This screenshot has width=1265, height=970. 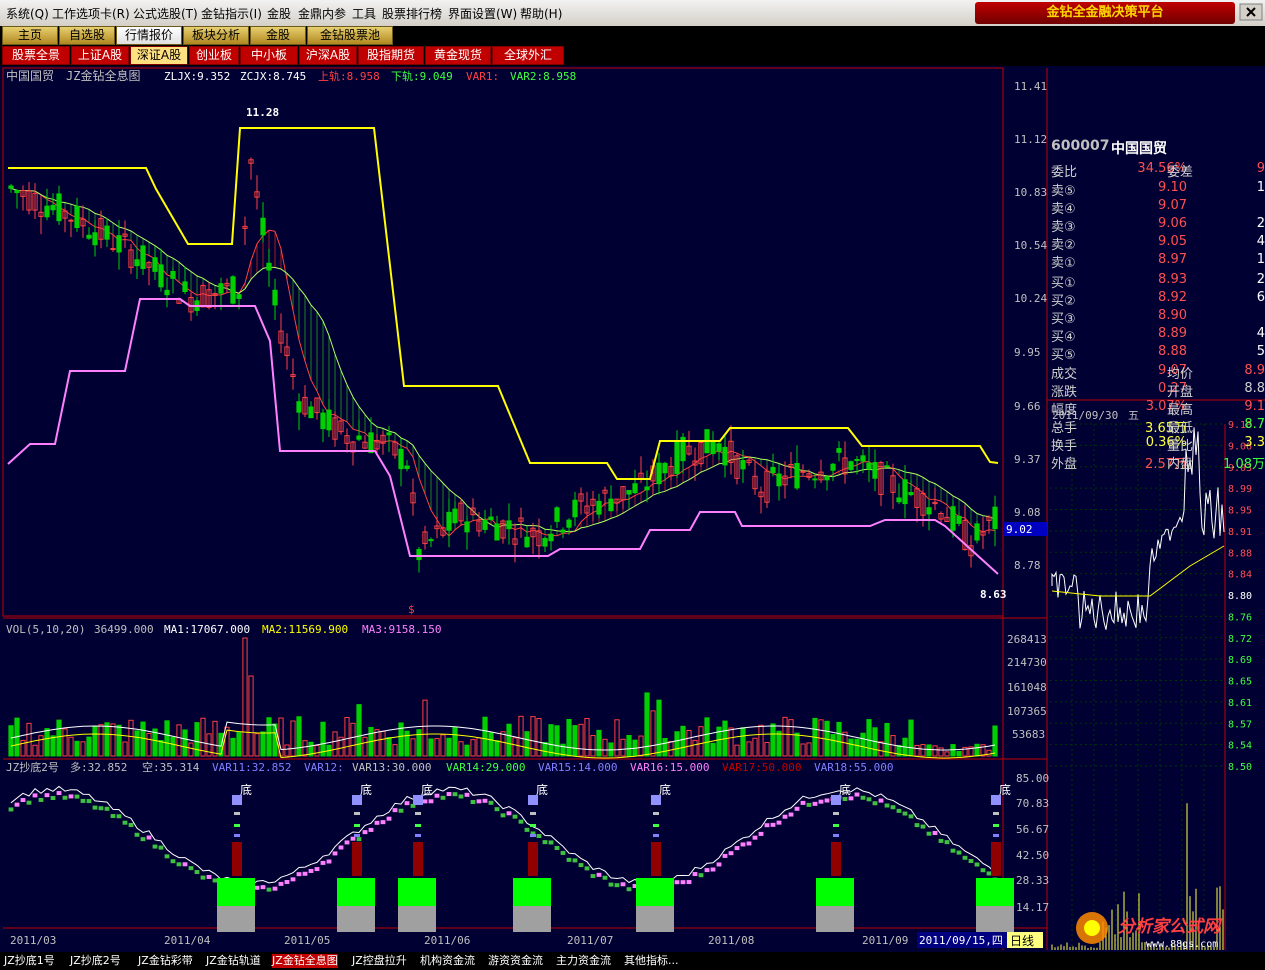 What do you see at coordinates (1157, 207) in the screenshot?
I see `ask-row: 卖④ 9.07` at bounding box center [1157, 207].